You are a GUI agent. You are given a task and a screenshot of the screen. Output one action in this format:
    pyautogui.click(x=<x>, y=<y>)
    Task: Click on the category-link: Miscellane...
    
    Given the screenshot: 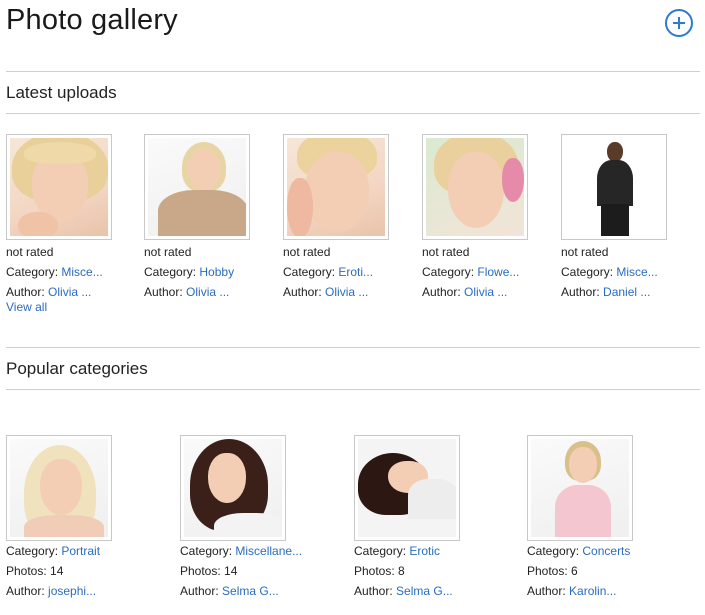 What is the action you would take?
    pyautogui.click(x=268, y=551)
    